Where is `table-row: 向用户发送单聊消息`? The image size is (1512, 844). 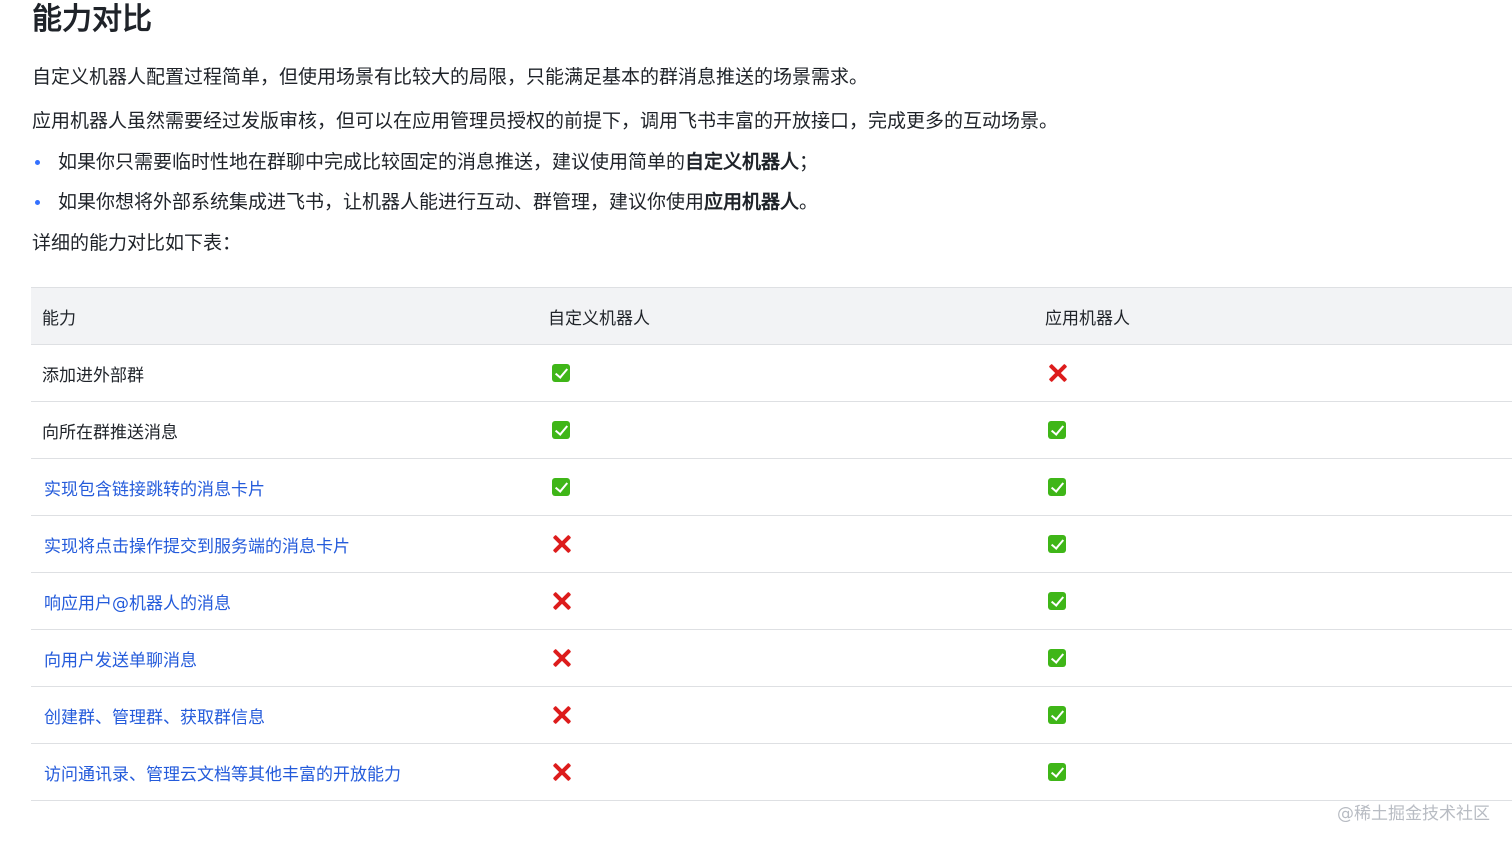 table-row: 向用户发送单聊消息 is located at coordinates (771, 658).